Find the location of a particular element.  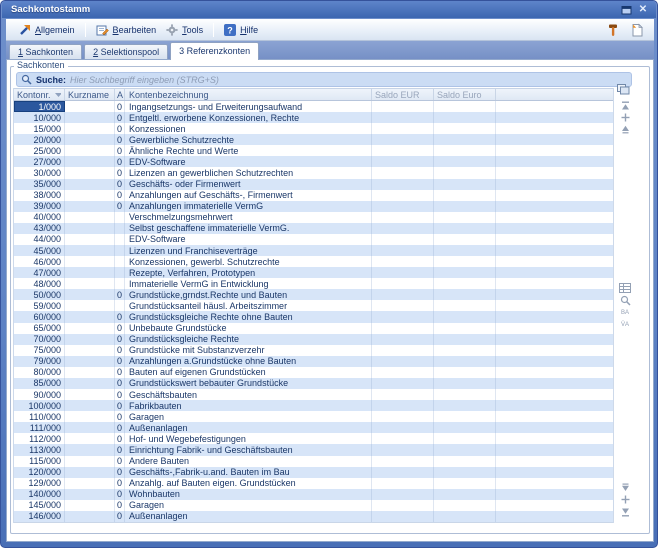

cell-kontonr: 85/000 is located at coordinates (39, 383).